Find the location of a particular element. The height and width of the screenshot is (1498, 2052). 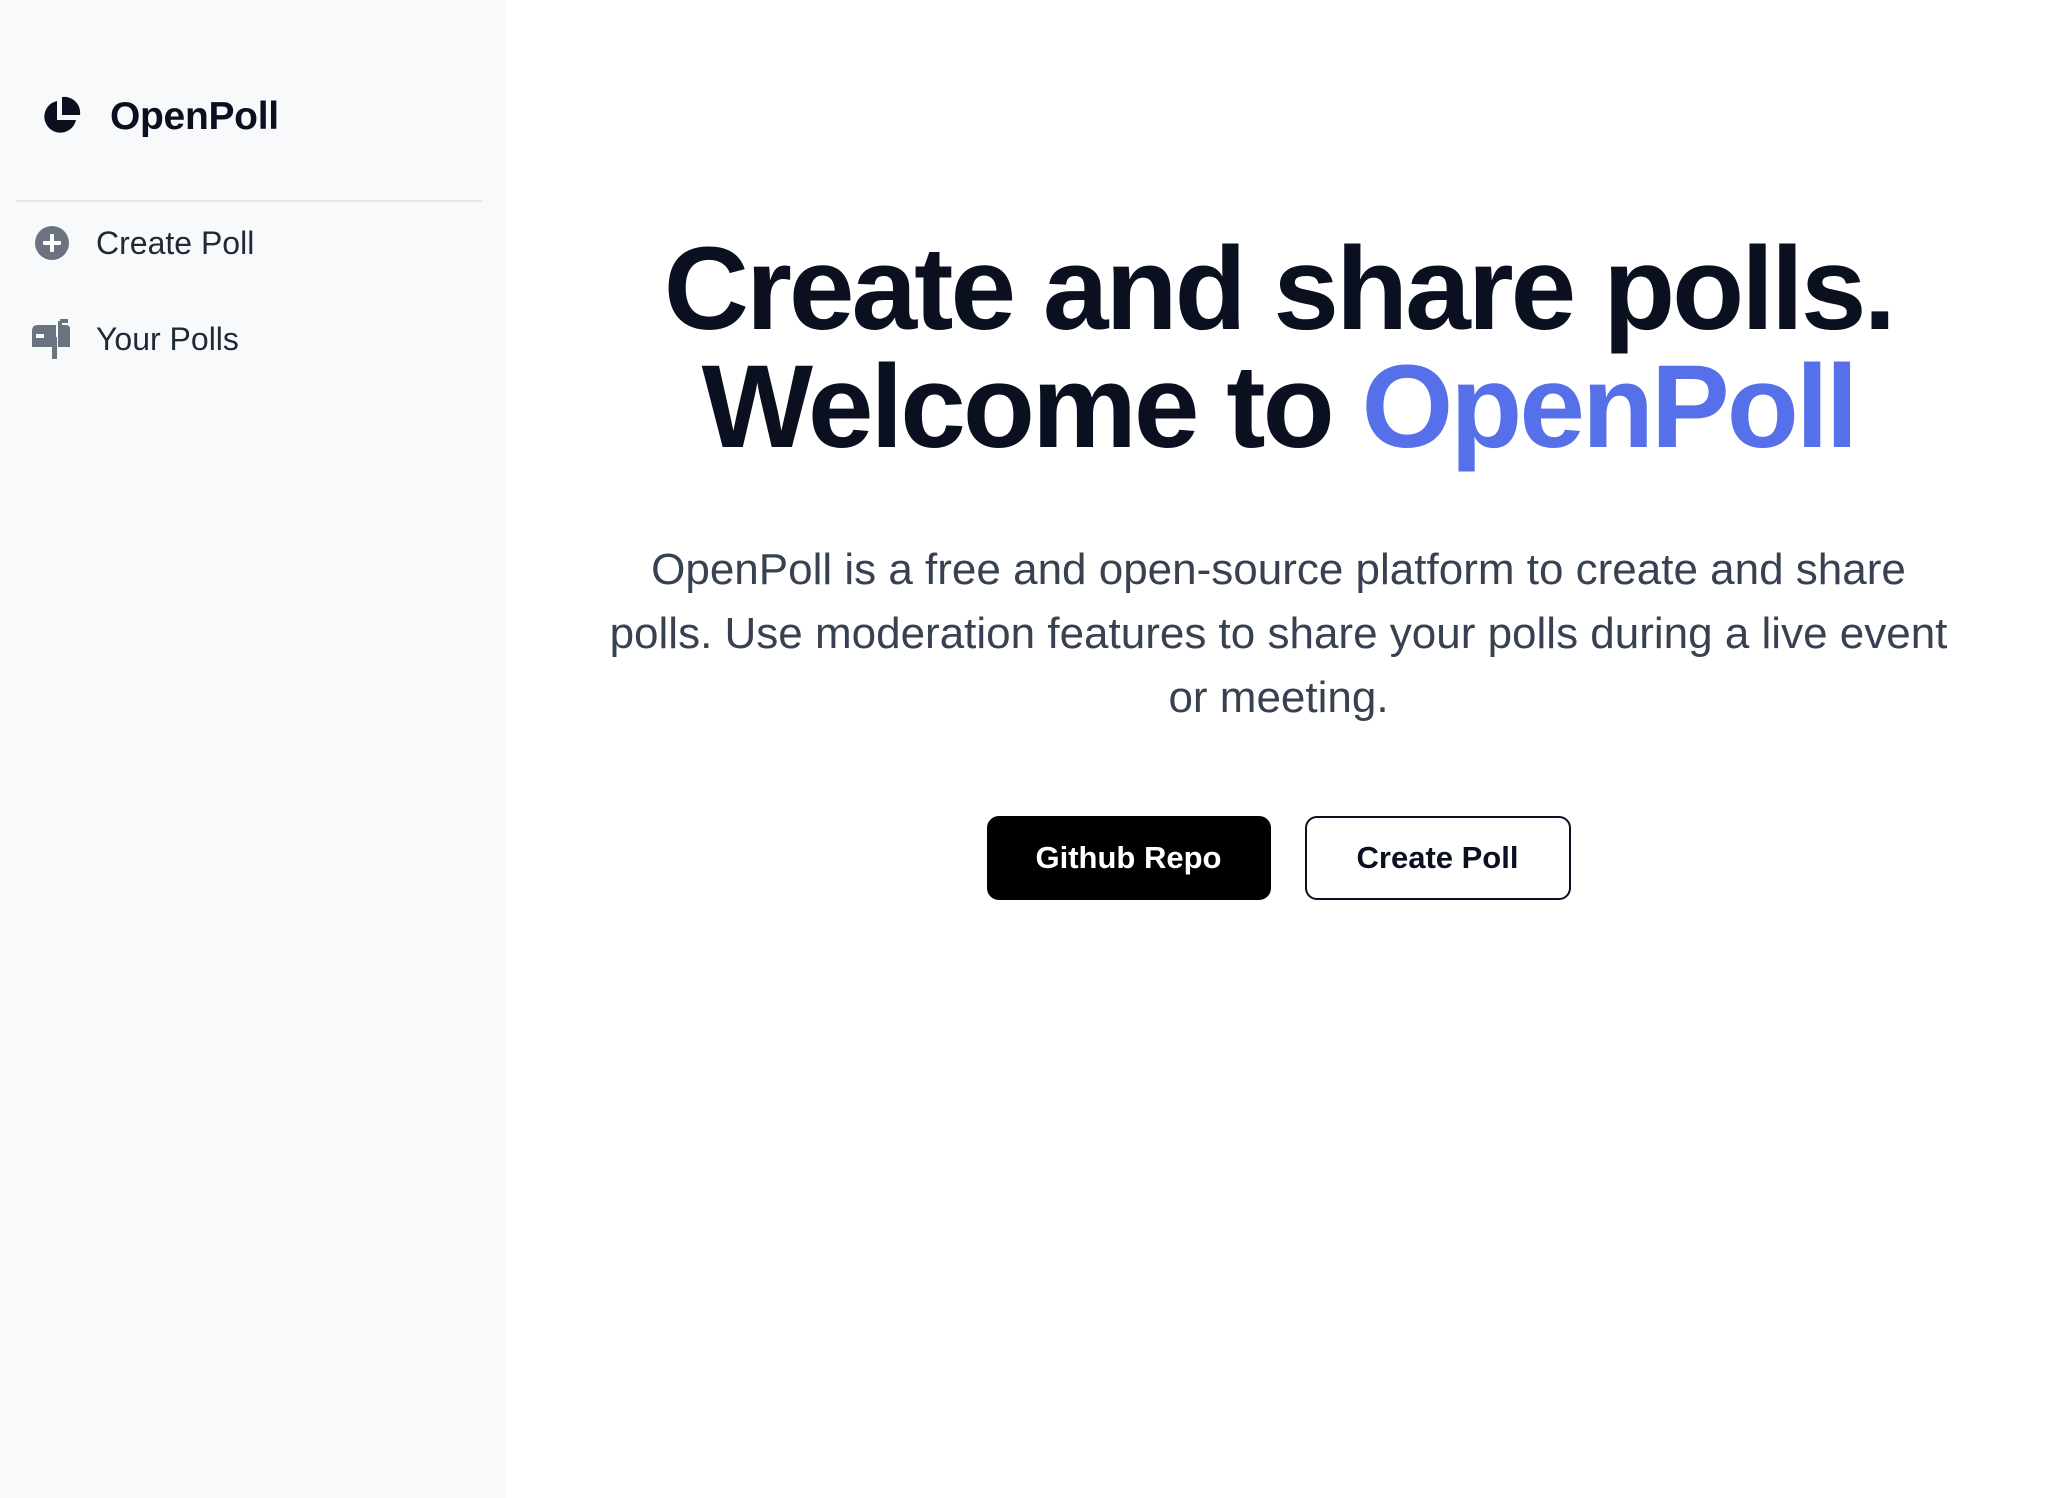

sidebar-item-create-poll: Create Poll is located at coordinates (142, 243).